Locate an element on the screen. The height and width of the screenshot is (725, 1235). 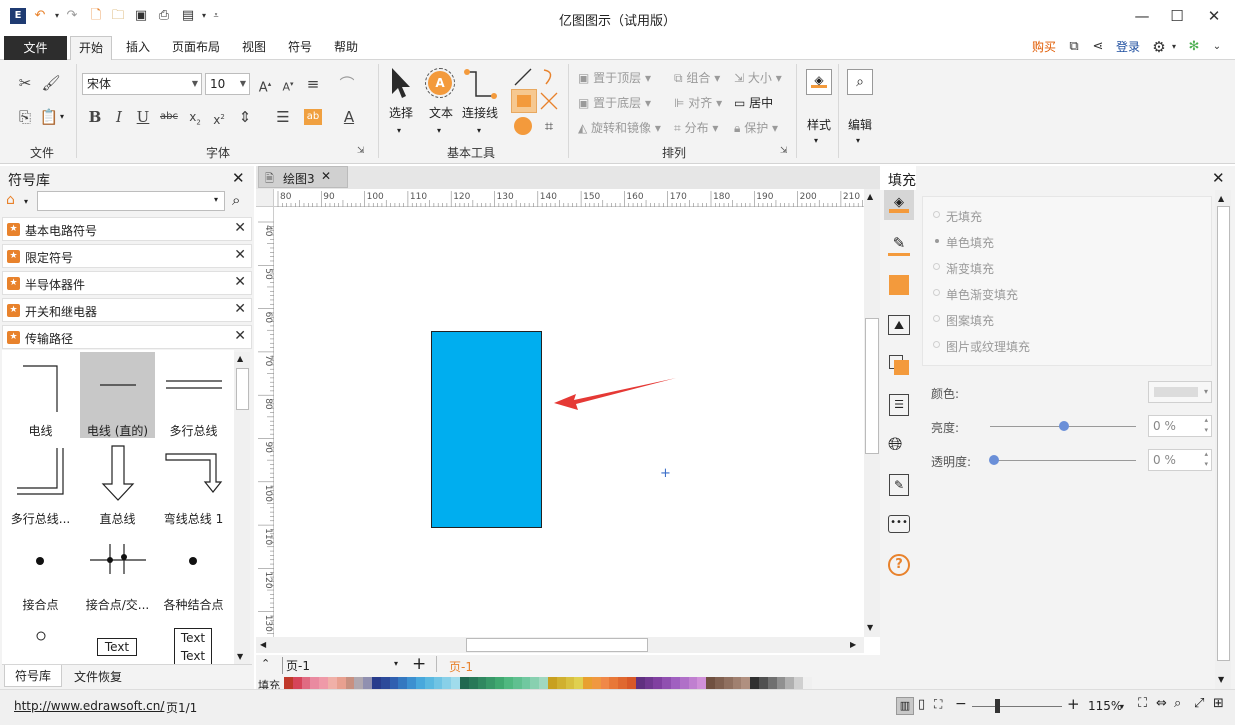
paragraph-align-icon: ≡ is located at coordinates (313, 84).